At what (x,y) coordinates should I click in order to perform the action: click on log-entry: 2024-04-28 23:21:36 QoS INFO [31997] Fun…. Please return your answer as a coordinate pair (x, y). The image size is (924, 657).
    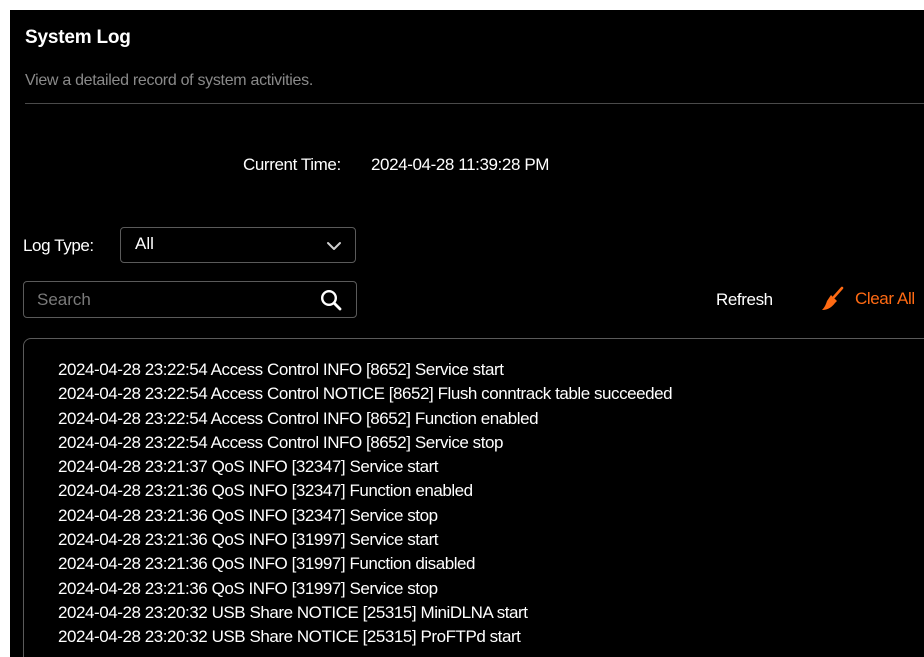
    Looking at the image, I should click on (267, 564).